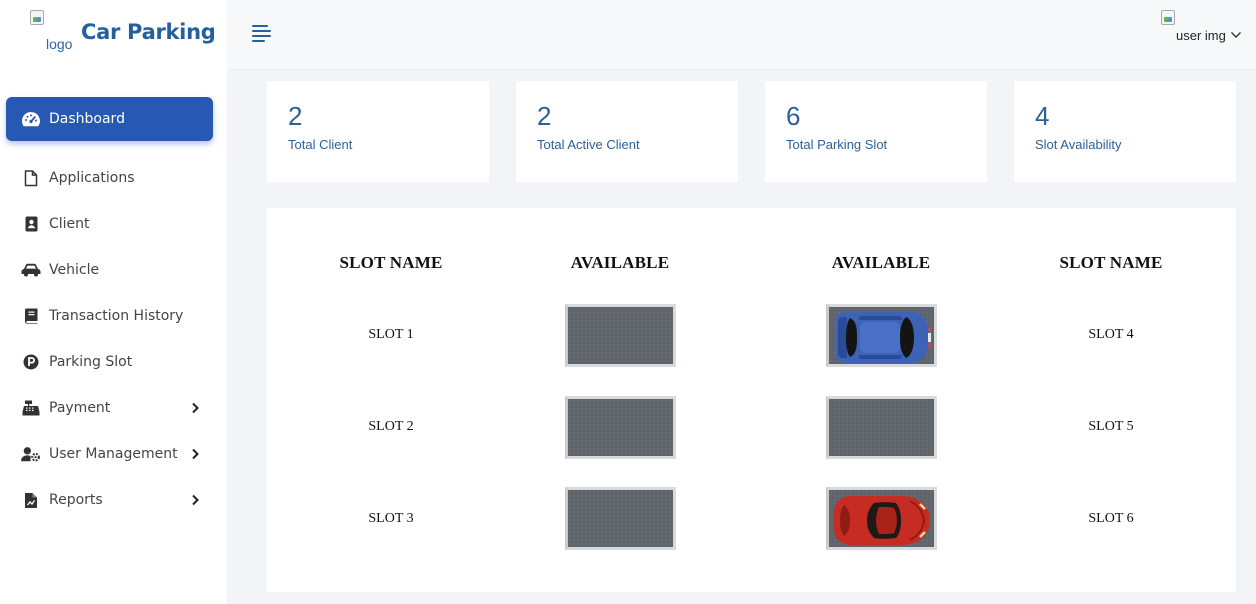  What do you see at coordinates (262, 33) in the screenshot?
I see `hamburger-menu-icon` at bounding box center [262, 33].